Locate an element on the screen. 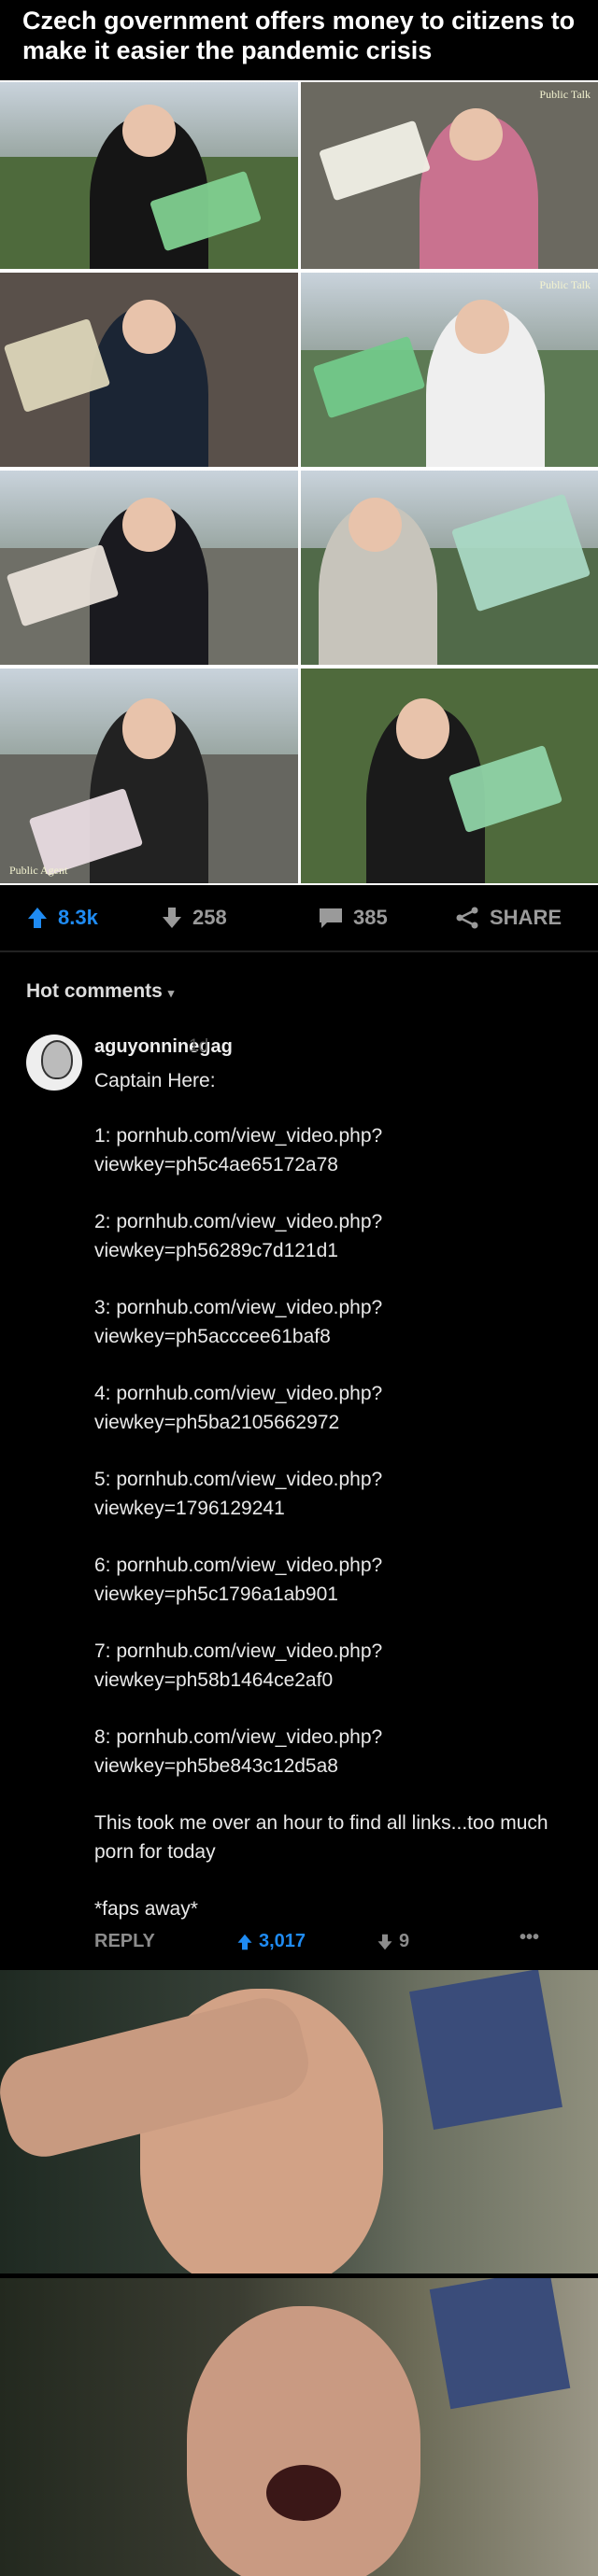 The height and width of the screenshot is (2576, 598). chevron-down-icon: ▾ is located at coordinates (171, 993).